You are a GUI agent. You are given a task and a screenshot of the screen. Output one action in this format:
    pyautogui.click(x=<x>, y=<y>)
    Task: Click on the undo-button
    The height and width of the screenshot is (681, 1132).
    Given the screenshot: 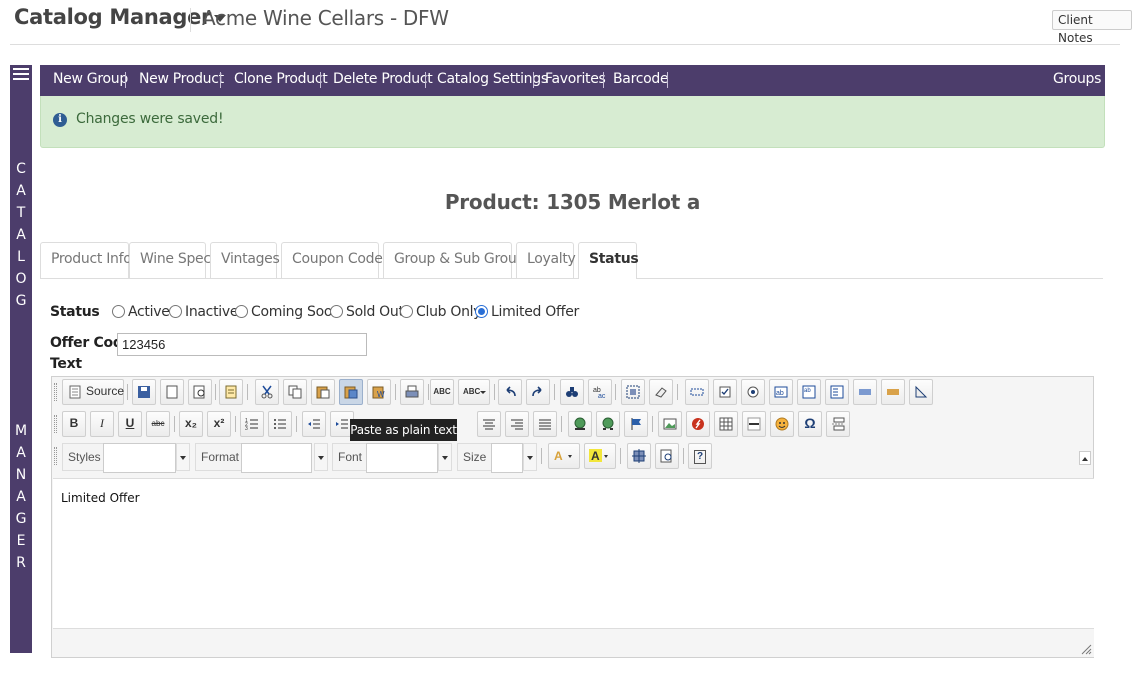 What is the action you would take?
    pyautogui.click(x=510, y=392)
    